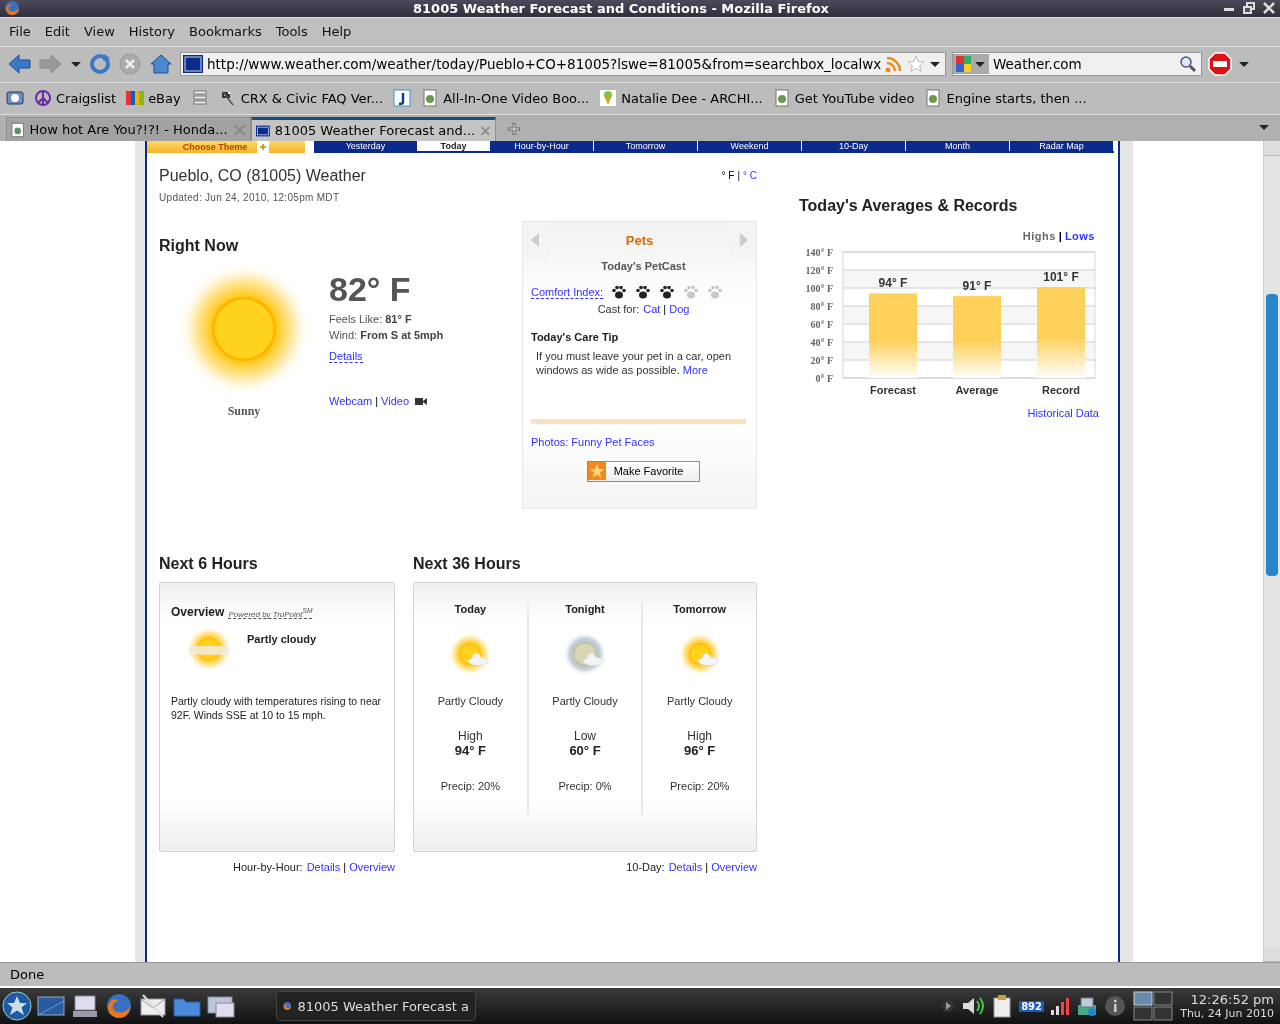  Describe the element at coordinates (1220, 64) in the screenshot. I see `adblock-icon` at that location.